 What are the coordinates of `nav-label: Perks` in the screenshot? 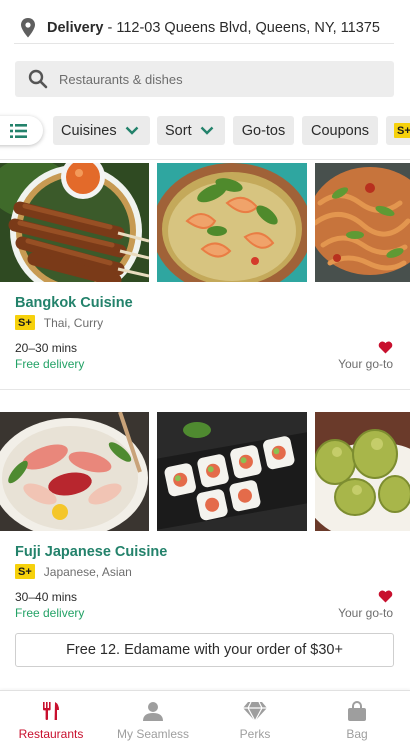 It's located at (255, 734).